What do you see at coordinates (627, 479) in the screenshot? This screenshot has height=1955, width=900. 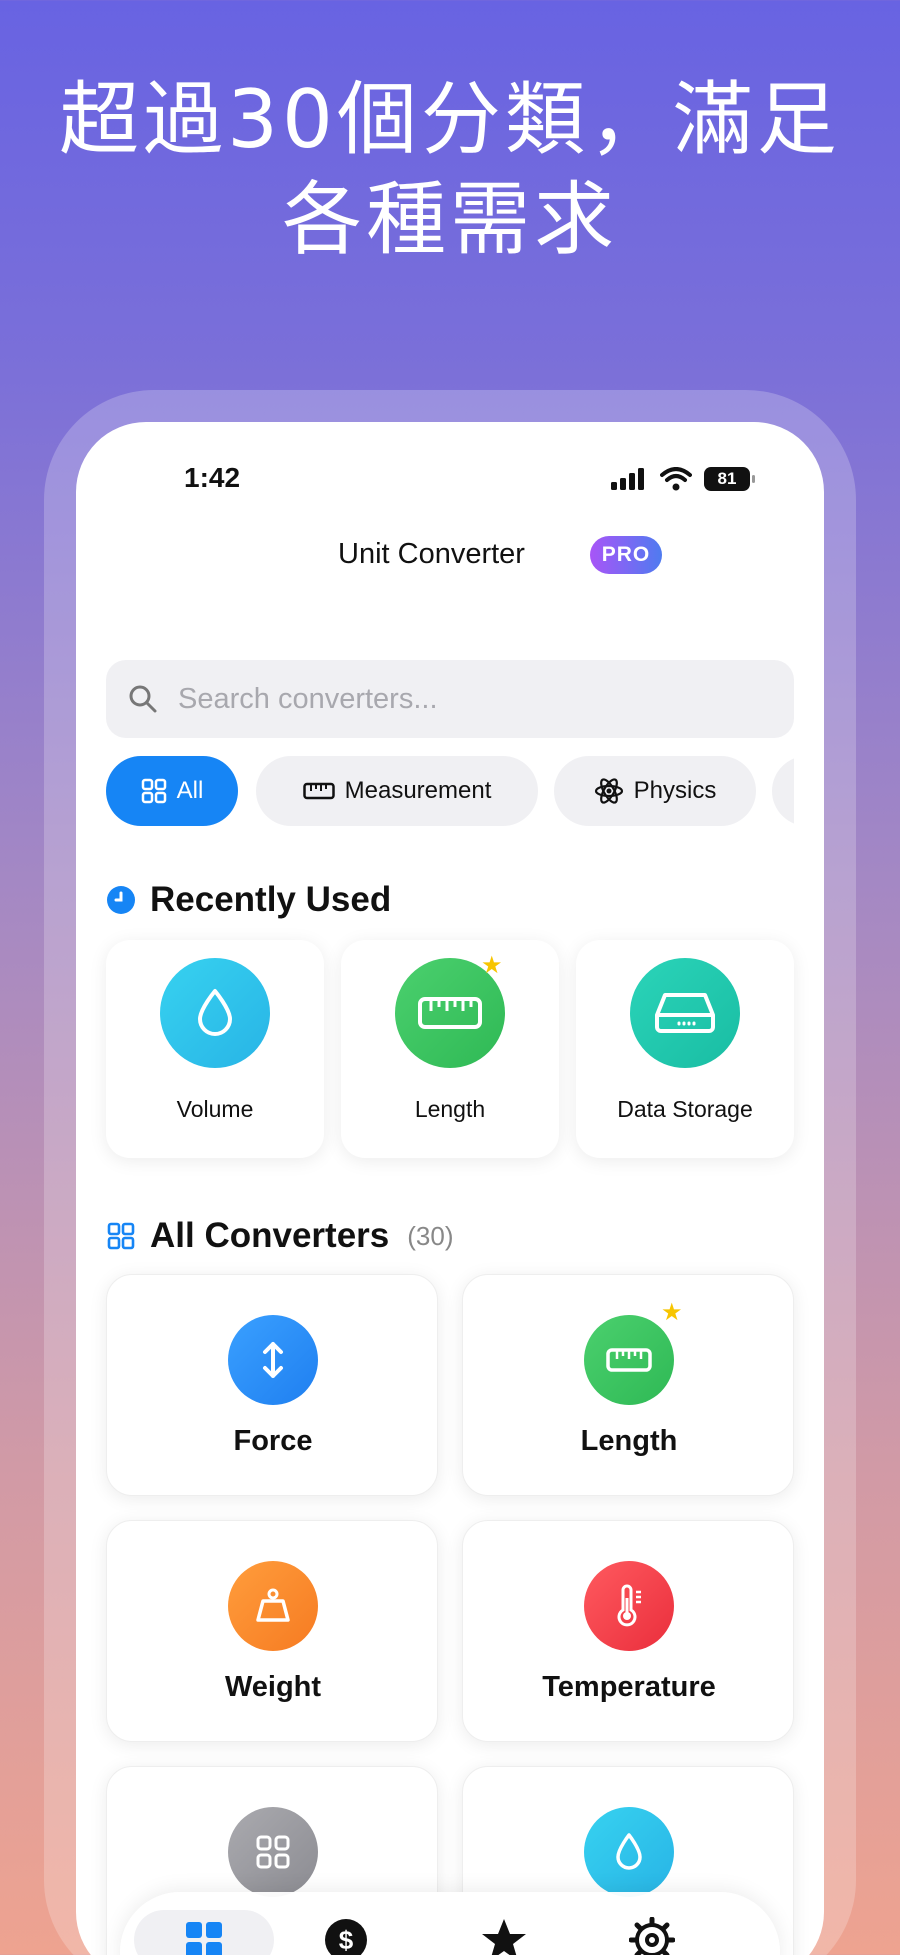 I see `signal-icon` at bounding box center [627, 479].